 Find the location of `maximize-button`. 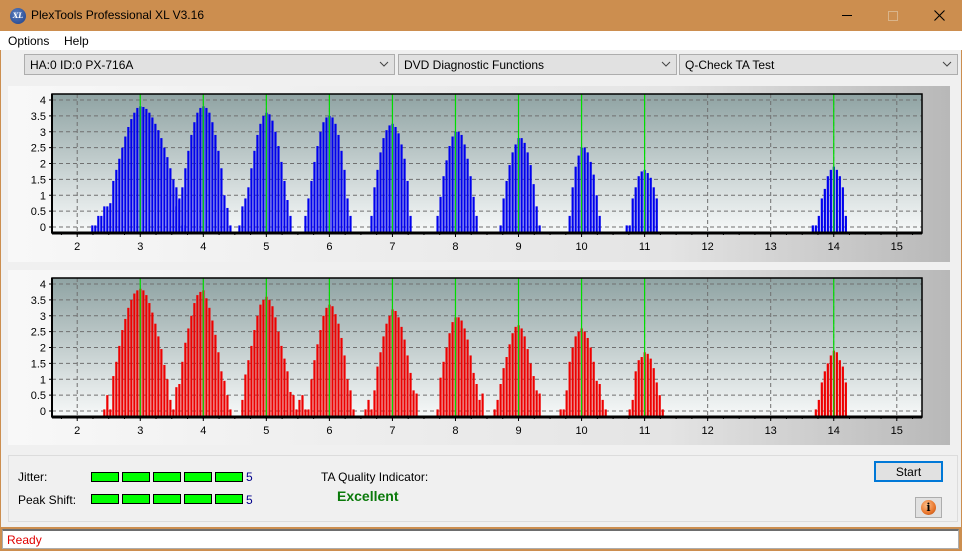

maximize-button is located at coordinates (893, 15).